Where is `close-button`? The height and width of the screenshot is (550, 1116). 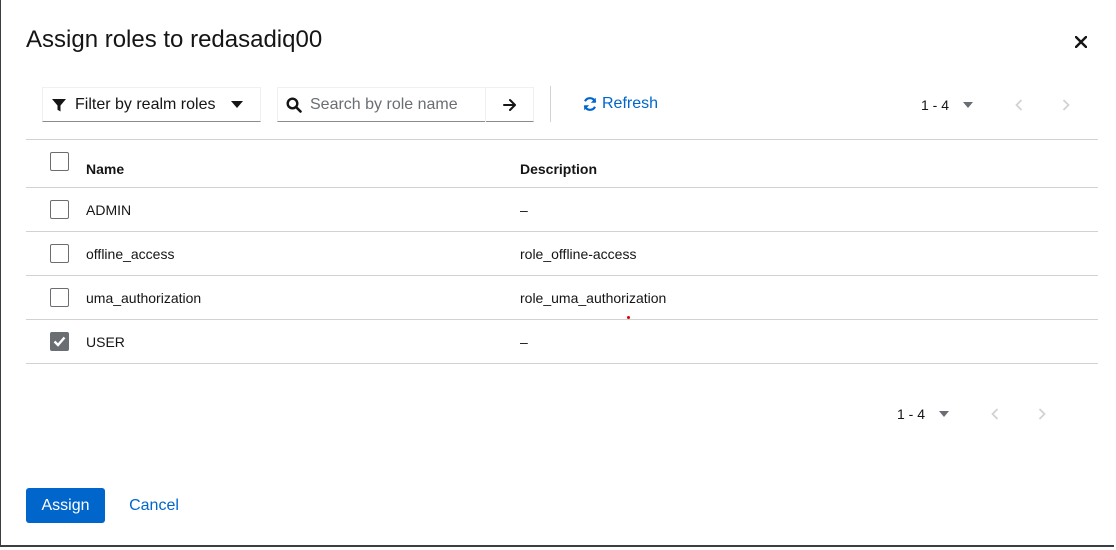 close-button is located at coordinates (1081, 42).